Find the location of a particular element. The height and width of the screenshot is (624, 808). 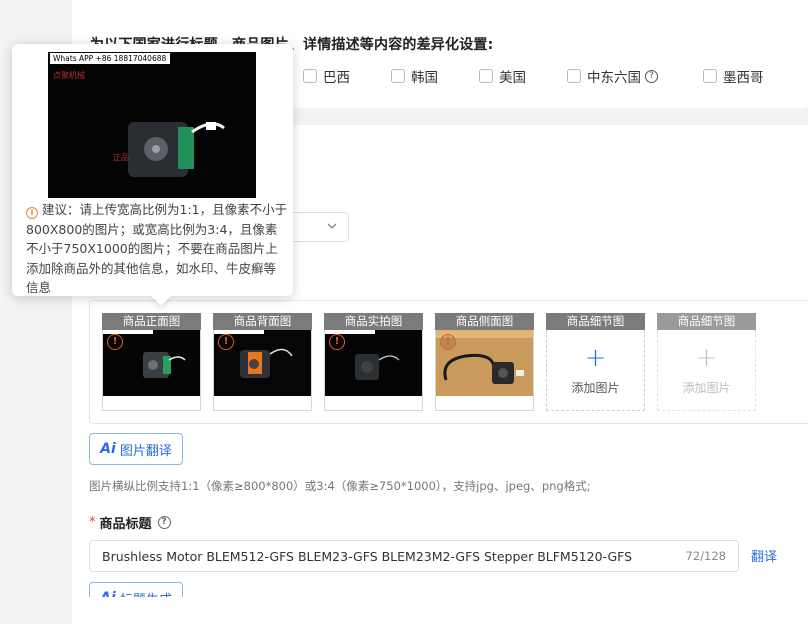

title-translate-link: 翻译 is located at coordinates (764, 555).